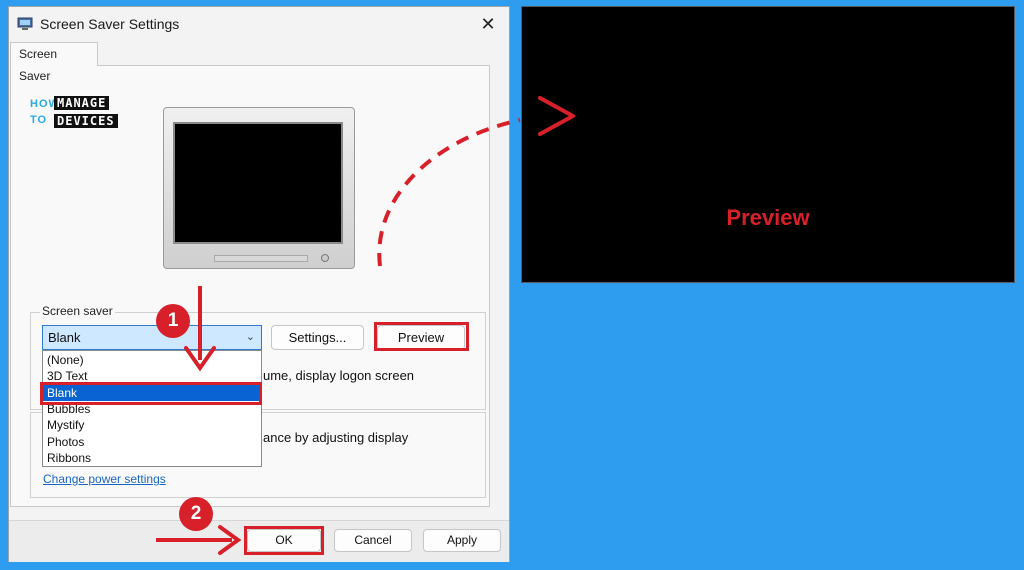 This screenshot has width=1024, height=570. What do you see at coordinates (556, 116) in the screenshot?
I see `preview-arrow-head` at bounding box center [556, 116].